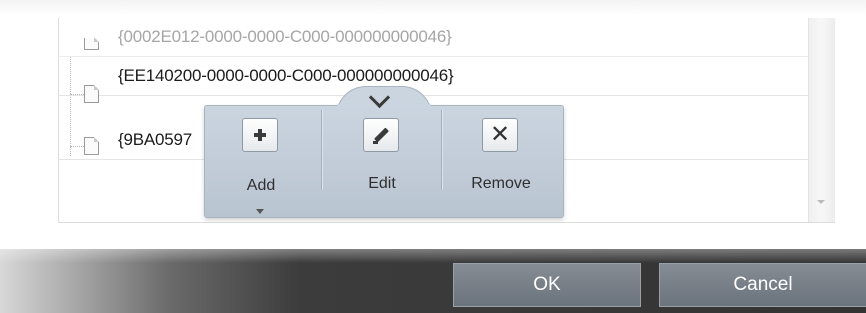 Image resolution: width=866 pixels, height=313 pixels. I want to click on list-item: {EE140200-0000-0000-C000-000000000046}, so click(433, 76).